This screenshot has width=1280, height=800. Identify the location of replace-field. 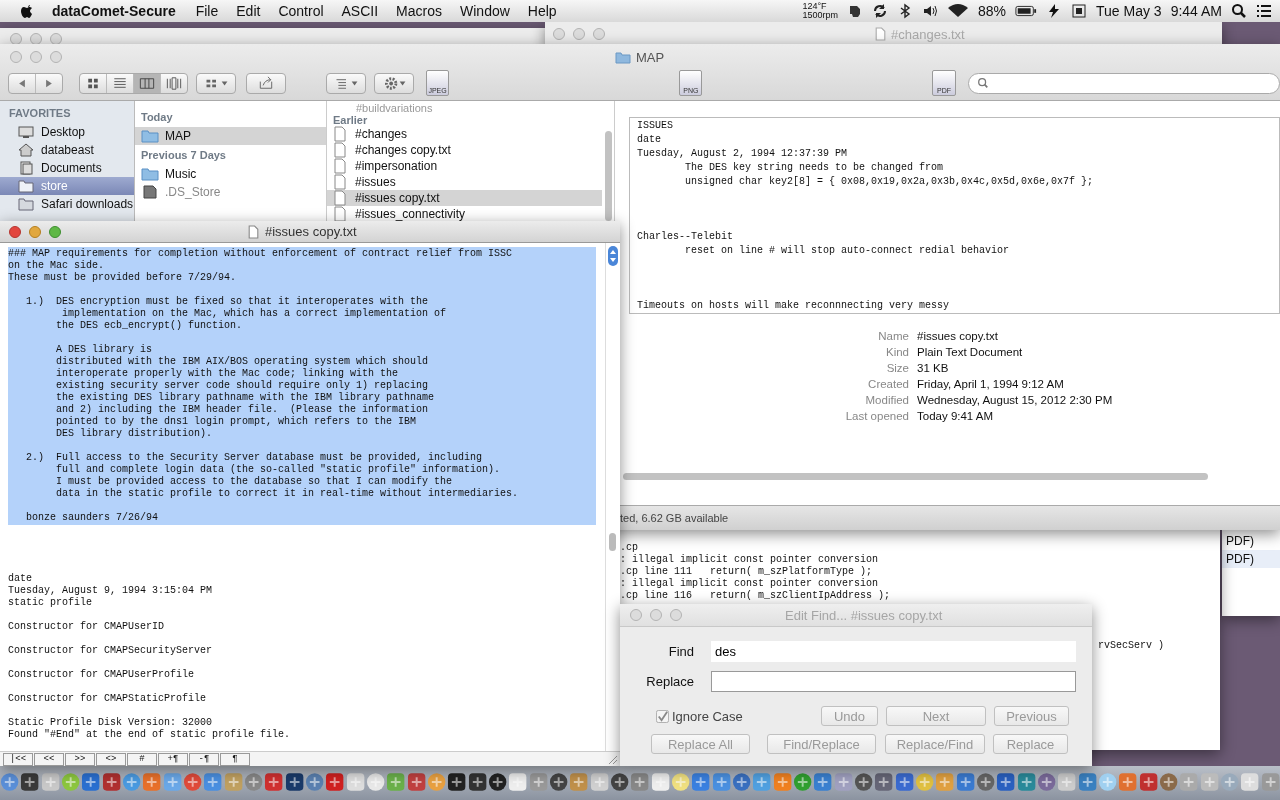
(893, 681).